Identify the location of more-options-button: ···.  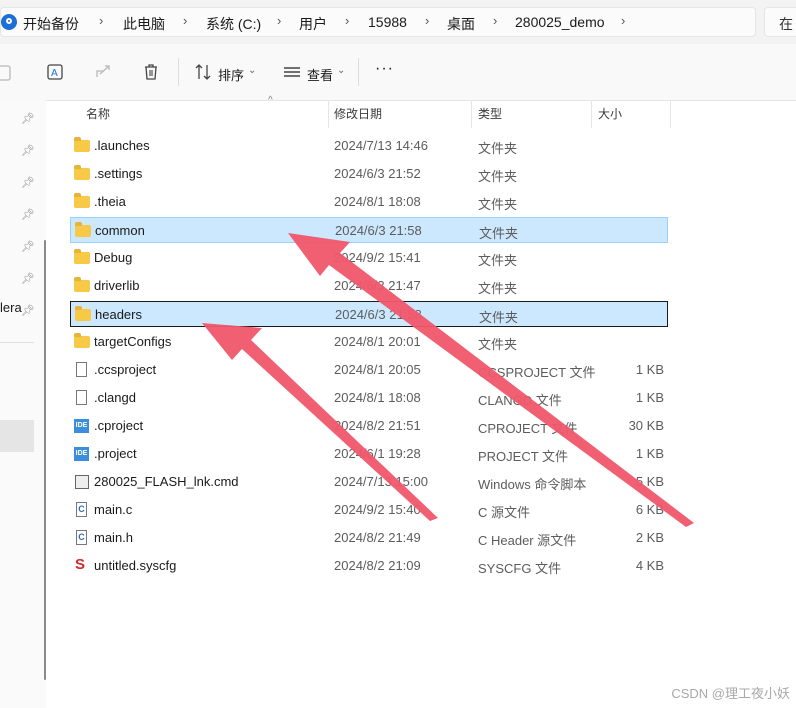
(384, 69).